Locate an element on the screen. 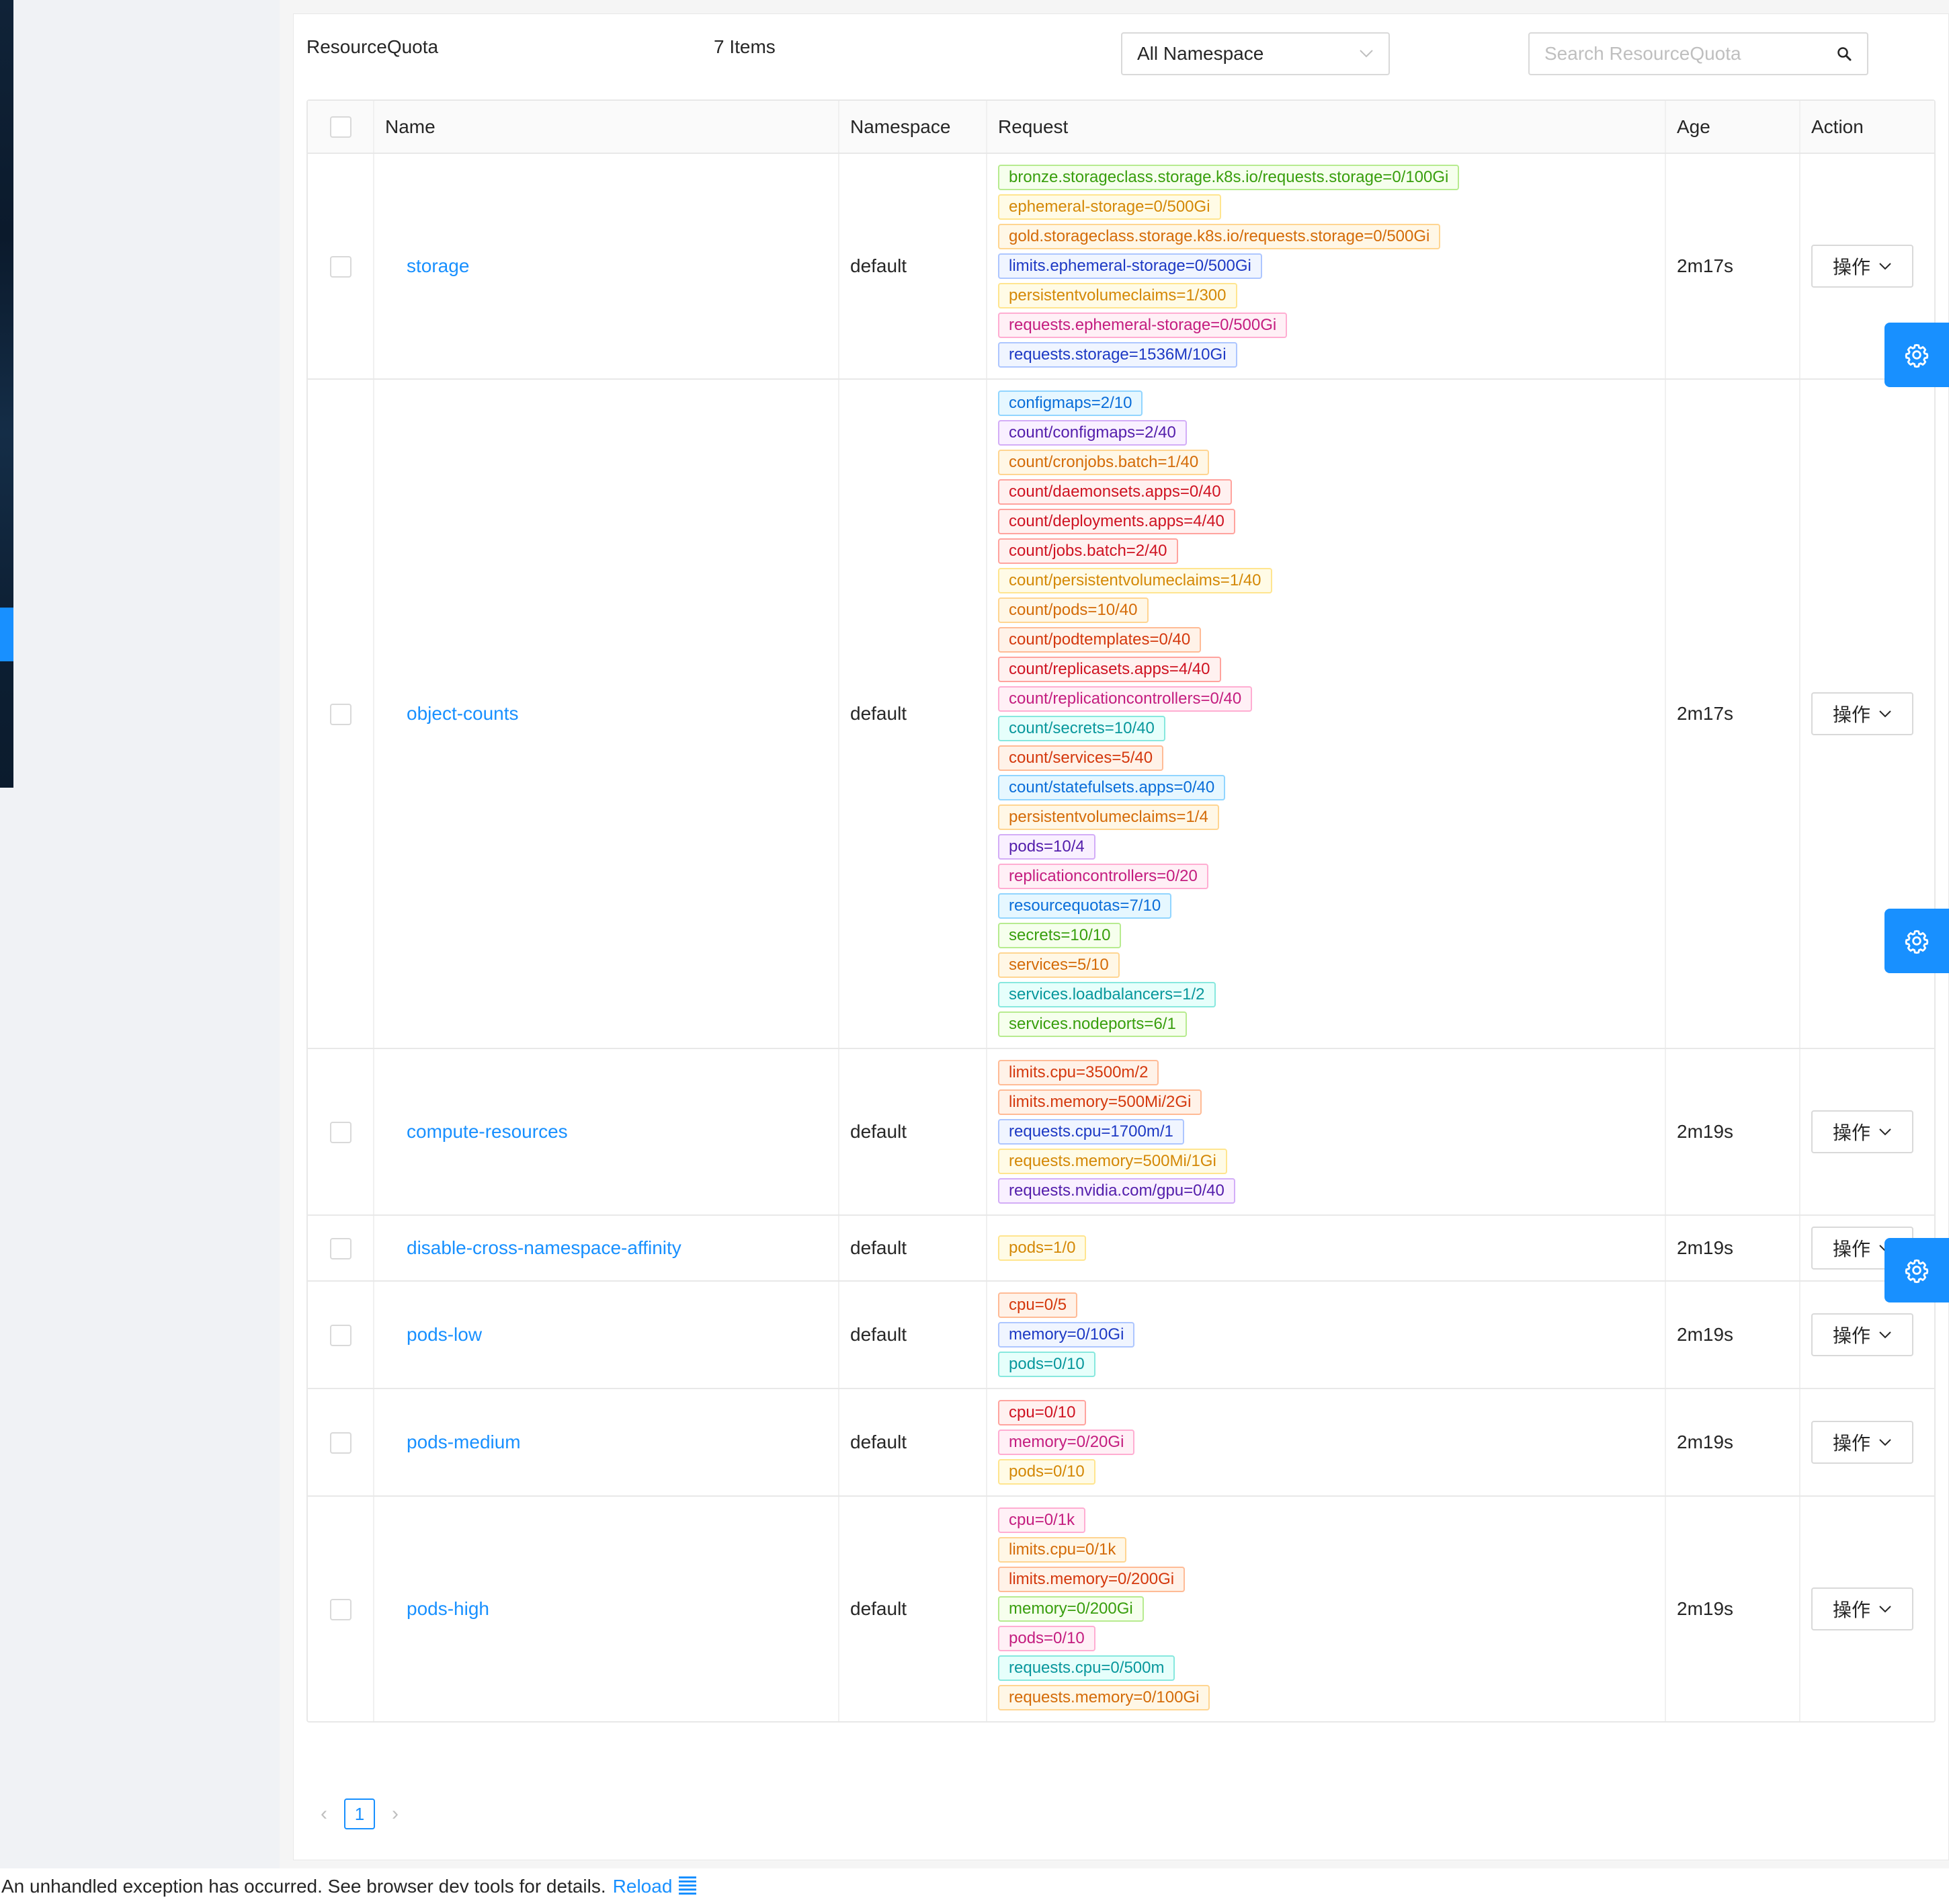  column-header-age: Age is located at coordinates (1732, 128).